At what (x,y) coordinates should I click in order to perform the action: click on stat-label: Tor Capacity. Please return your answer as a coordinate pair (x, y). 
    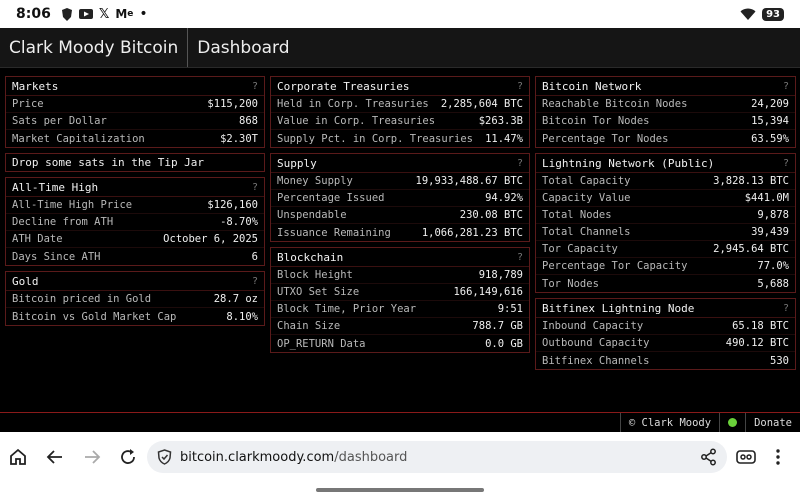
    Looking at the image, I should click on (580, 249).